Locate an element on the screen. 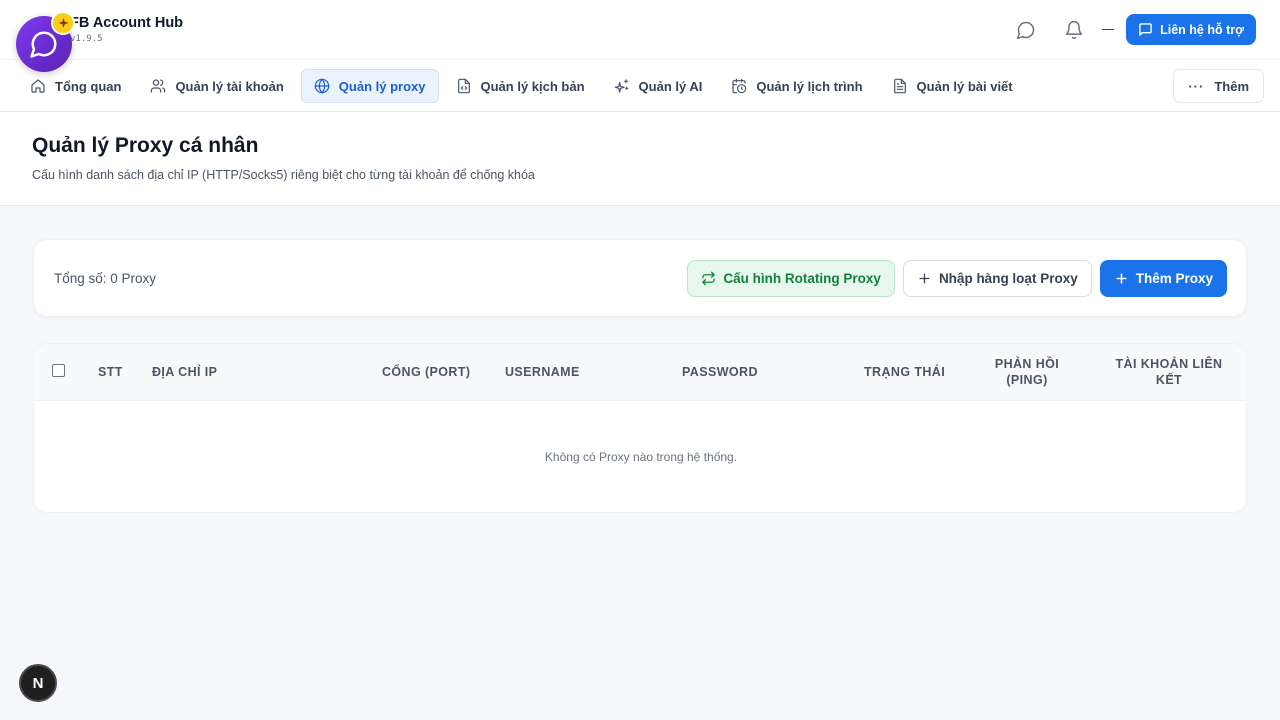 This screenshot has width=1280, height=720. col-linked-accounts: Tài khoản liên kết is located at coordinates (1169, 372).